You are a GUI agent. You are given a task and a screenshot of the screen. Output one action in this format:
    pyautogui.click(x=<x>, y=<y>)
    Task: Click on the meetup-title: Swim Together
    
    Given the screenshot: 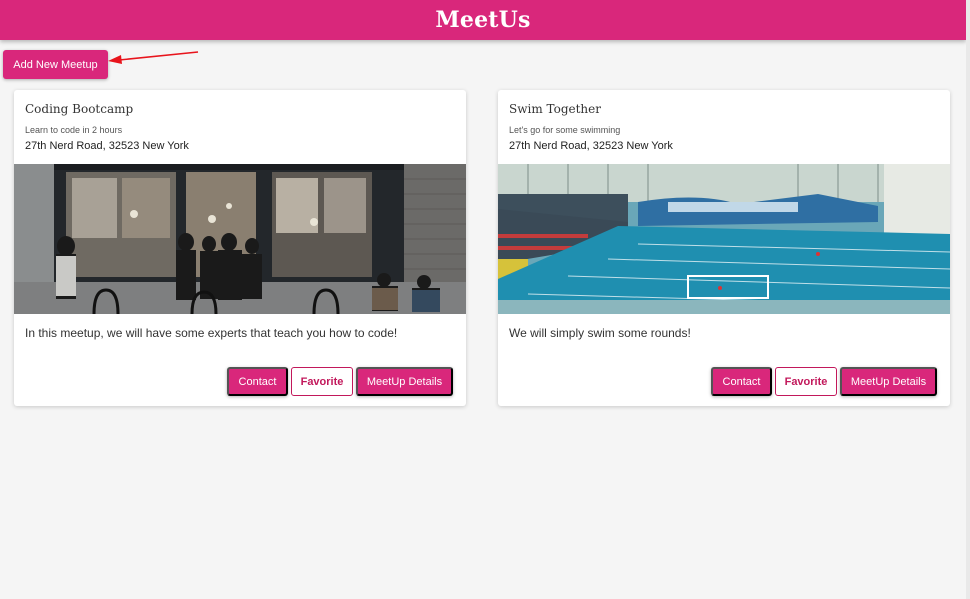 What is the action you would take?
    pyautogui.click(x=555, y=109)
    